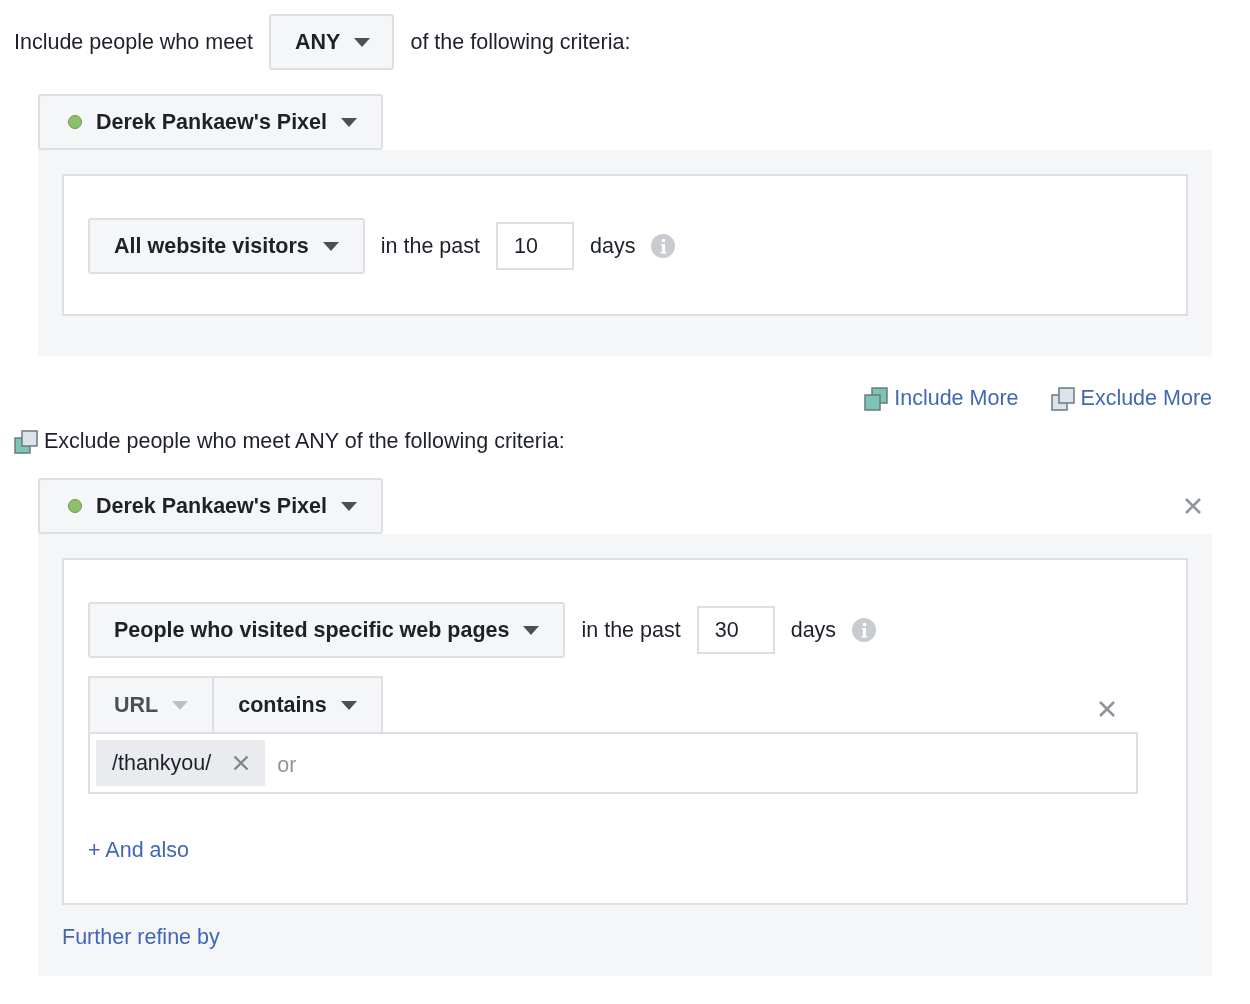 The height and width of the screenshot is (1004, 1250). I want to click on url-input-field: /thankyou/ or, so click(613, 763).